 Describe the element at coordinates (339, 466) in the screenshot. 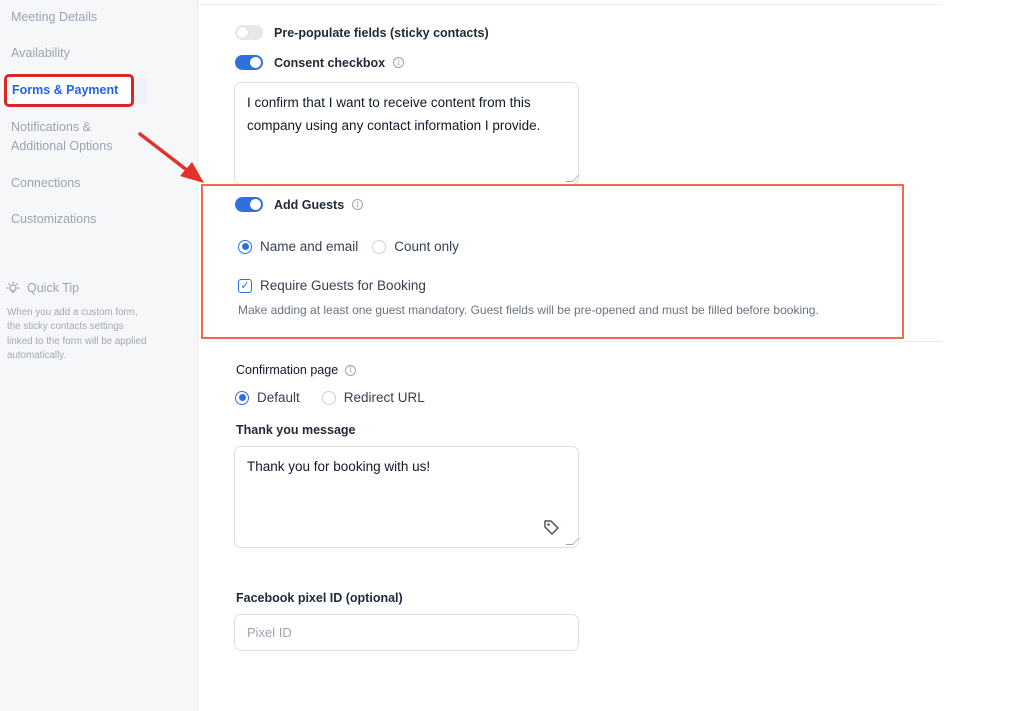

I see `thank-you-text: Thank you for booking with us!` at that location.